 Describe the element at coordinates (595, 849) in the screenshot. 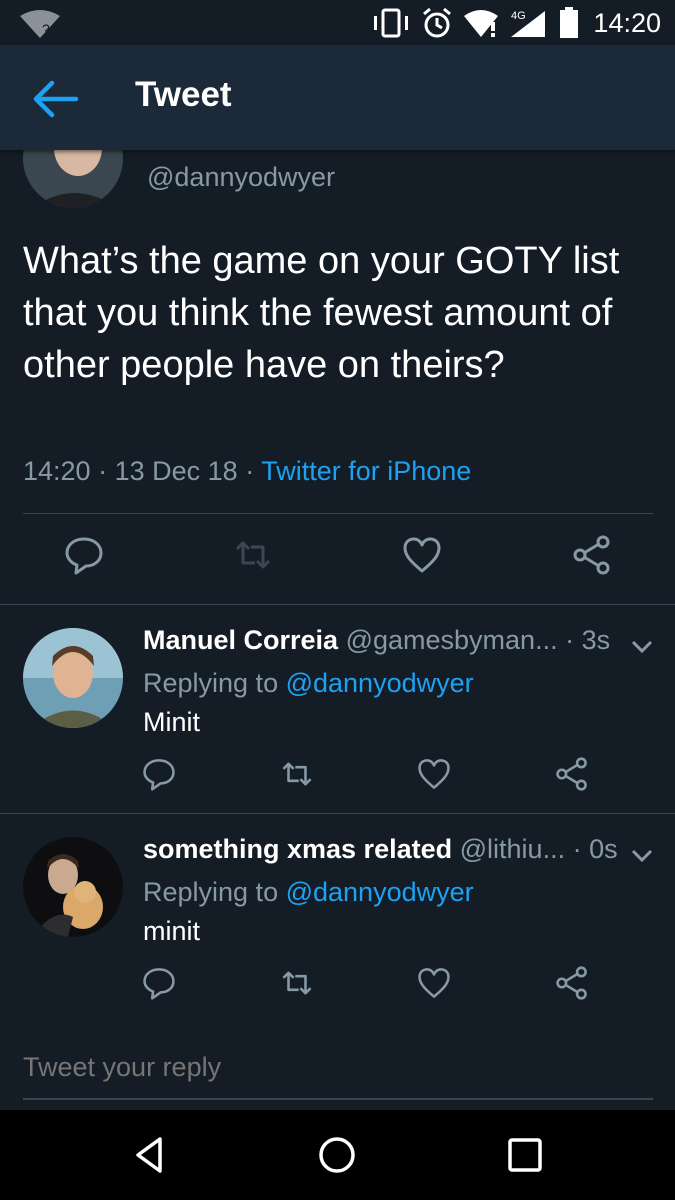

I see `reply-time: · 0s` at that location.